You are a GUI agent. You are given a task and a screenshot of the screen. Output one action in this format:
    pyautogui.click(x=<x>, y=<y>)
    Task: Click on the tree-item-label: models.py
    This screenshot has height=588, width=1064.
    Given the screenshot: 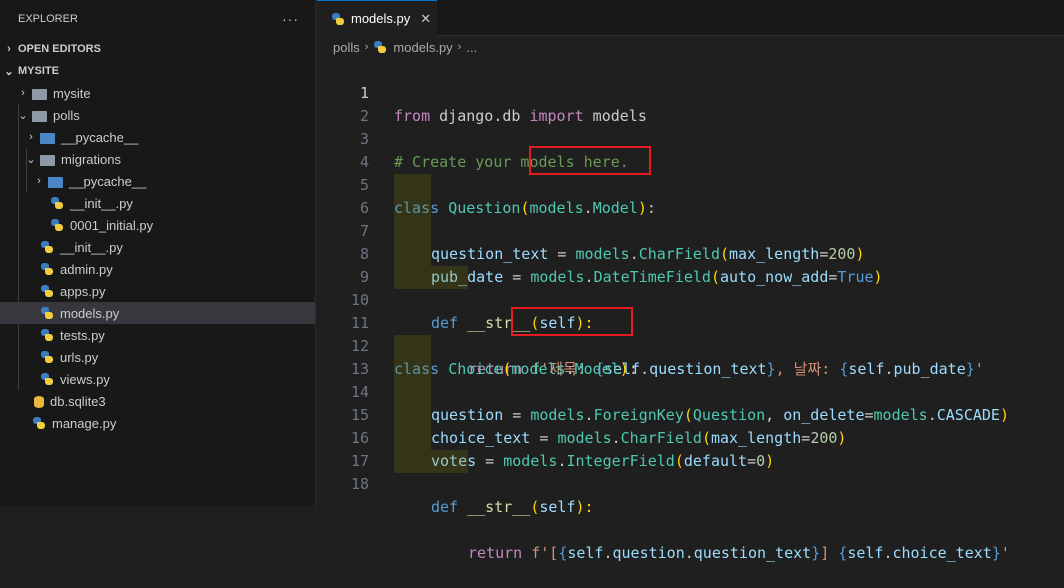 What is the action you would take?
    pyautogui.click(x=90, y=313)
    